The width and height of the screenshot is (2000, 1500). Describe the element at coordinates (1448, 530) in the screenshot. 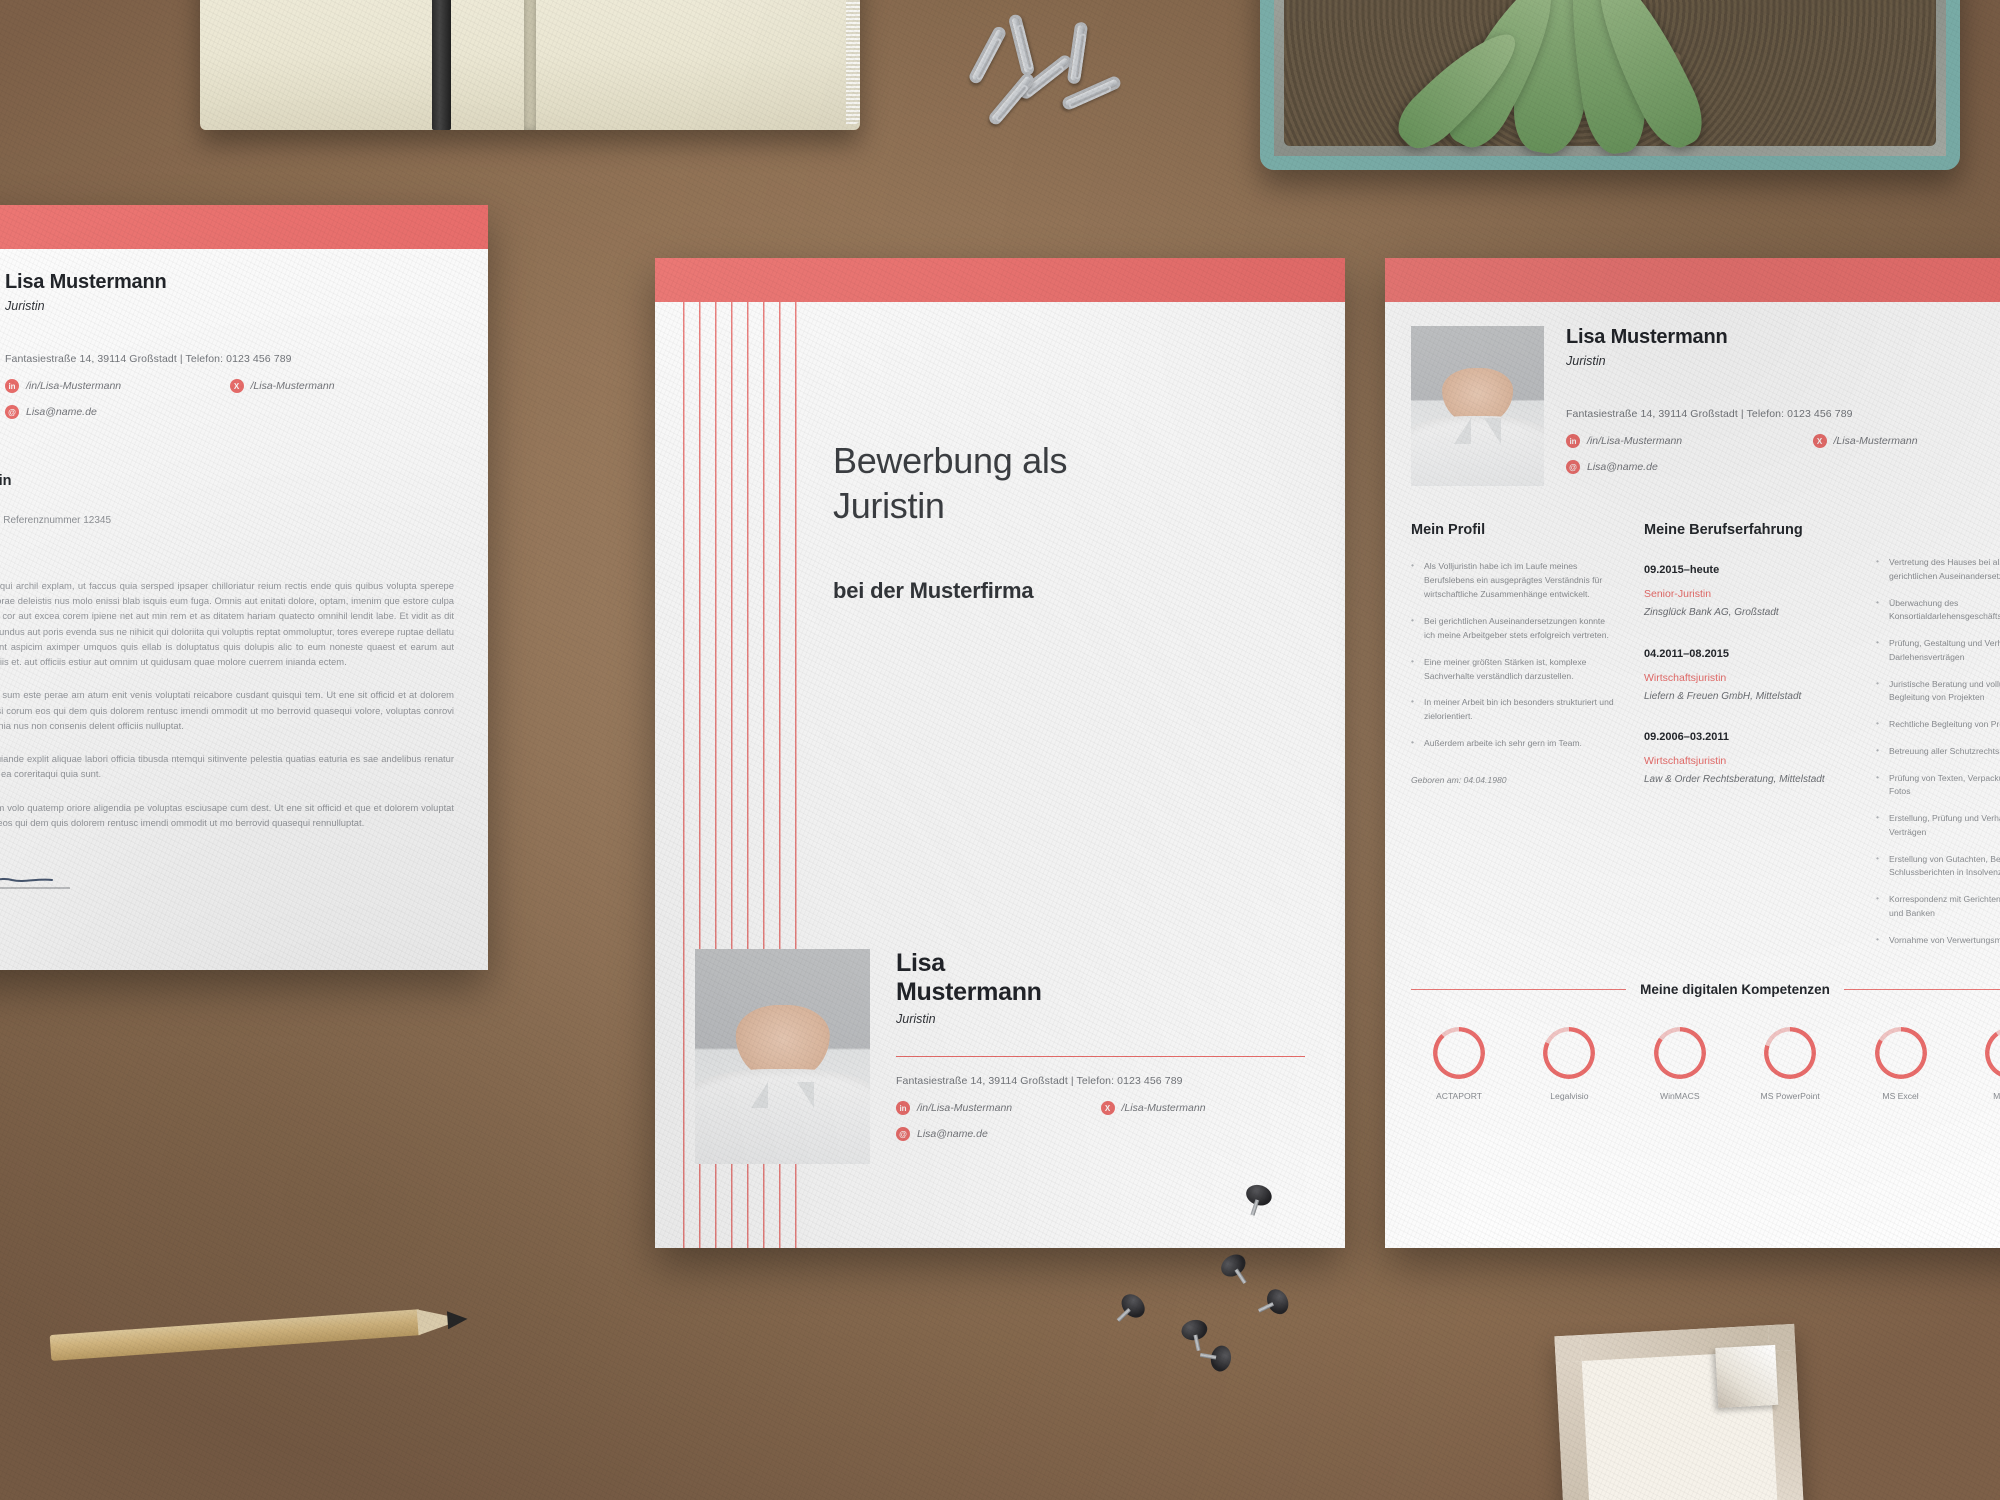

I see `cv-profile-heading: Mein Profil` at that location.